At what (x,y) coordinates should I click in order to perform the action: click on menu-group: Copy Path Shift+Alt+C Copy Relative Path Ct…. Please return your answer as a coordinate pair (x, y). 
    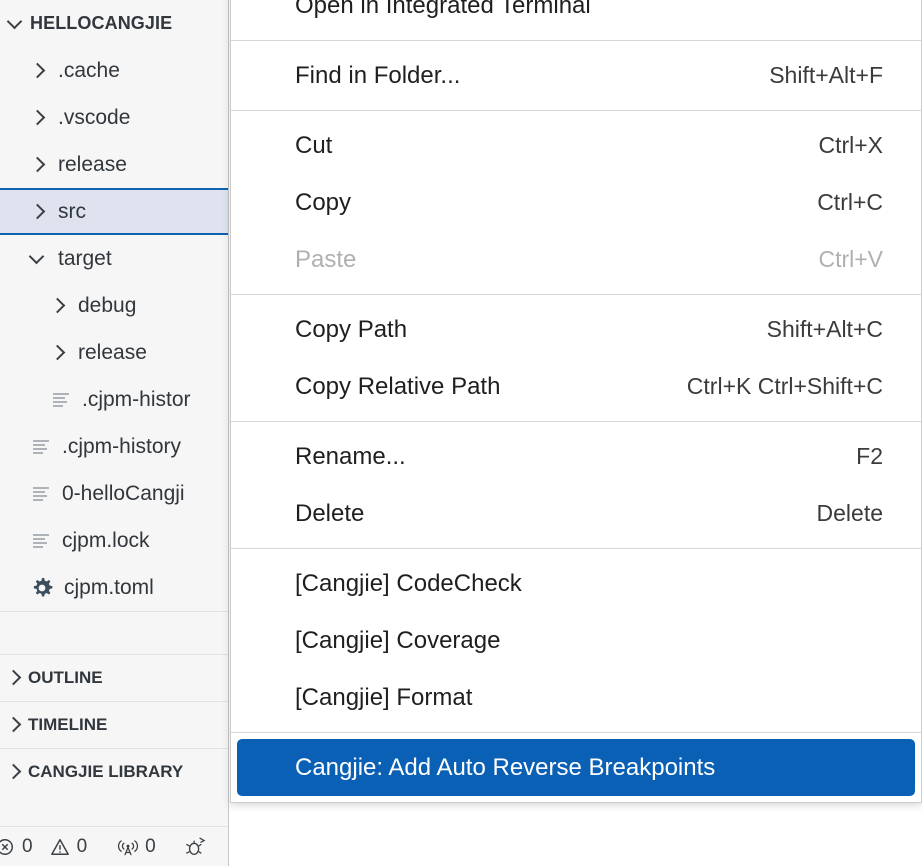
    Looking at the image, I should click on (576, 358).